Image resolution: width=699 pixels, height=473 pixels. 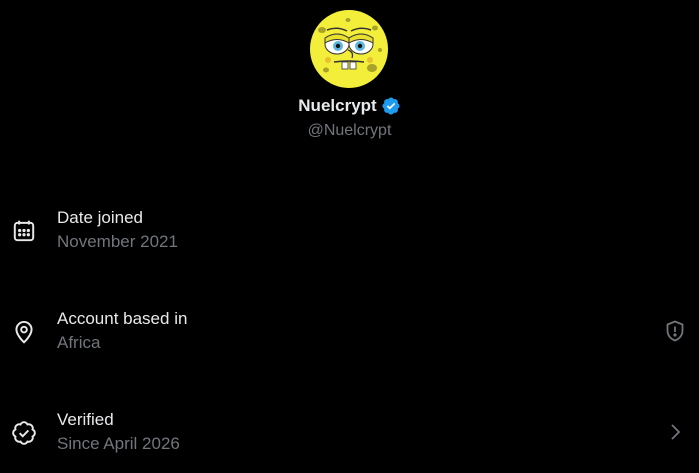 I want to click on row-subtitle: Africa, so click(x=79, y=342).